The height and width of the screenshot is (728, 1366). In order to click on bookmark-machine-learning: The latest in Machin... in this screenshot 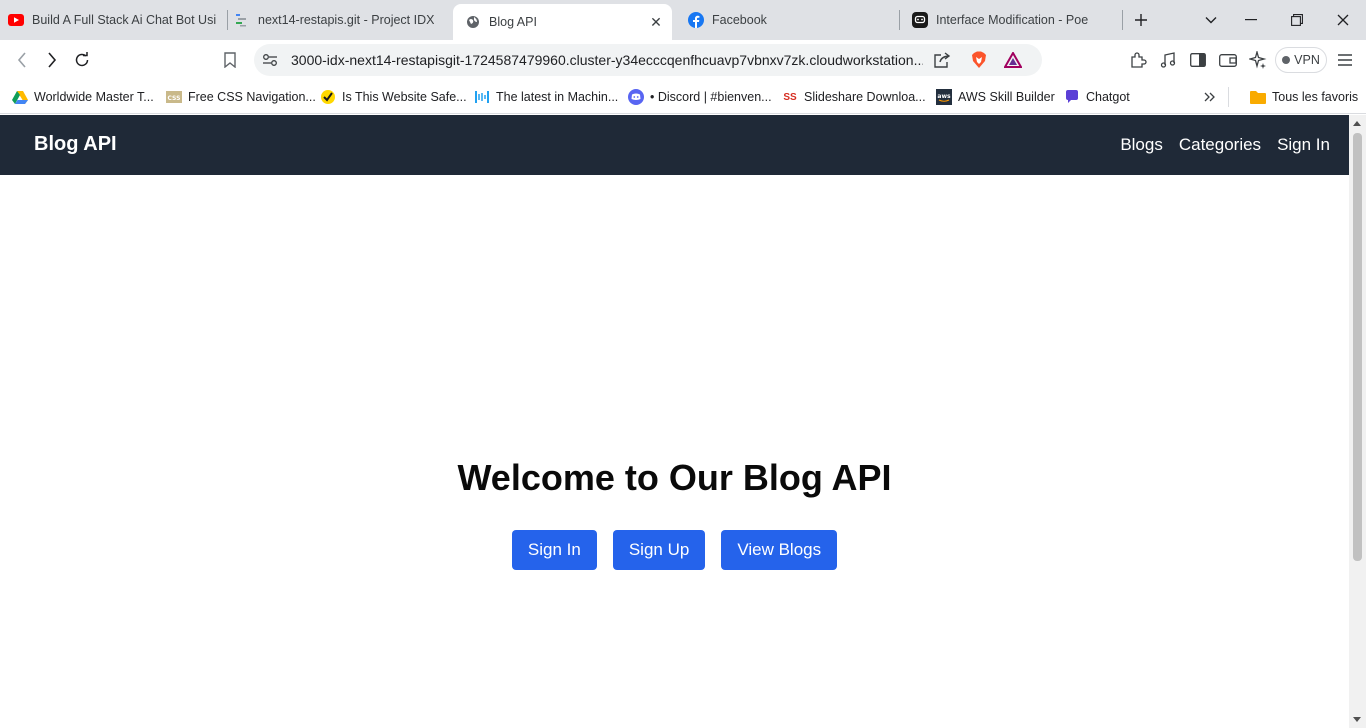, I will do `click(546, 97)`.